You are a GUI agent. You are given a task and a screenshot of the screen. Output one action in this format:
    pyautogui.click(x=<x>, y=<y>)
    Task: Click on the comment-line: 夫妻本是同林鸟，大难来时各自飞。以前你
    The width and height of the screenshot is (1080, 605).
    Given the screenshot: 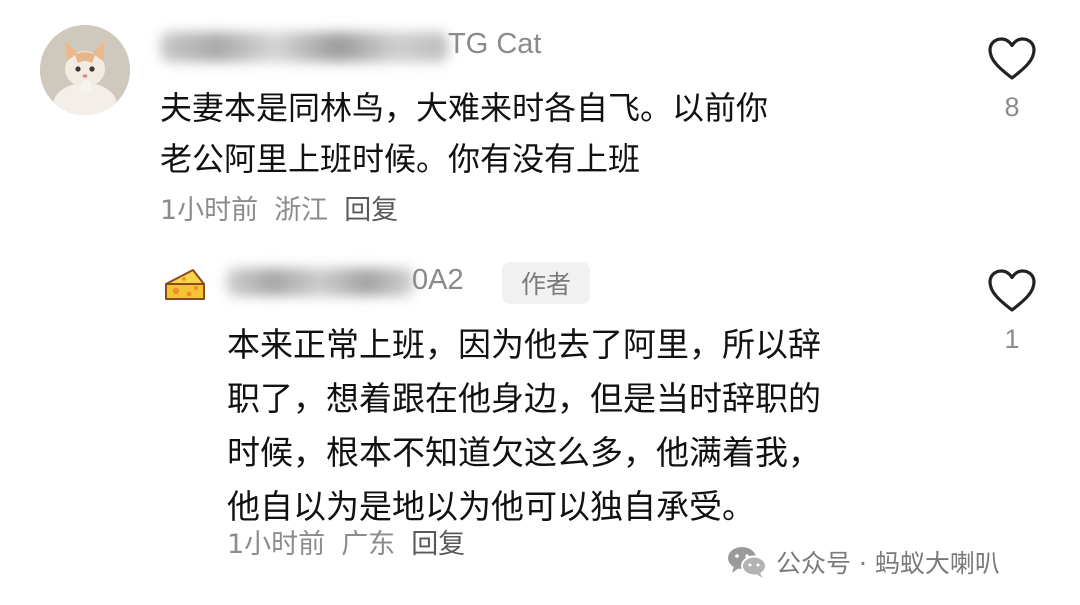 What is the action you would take?
    pyautogui.click(x=464, y=108)
    